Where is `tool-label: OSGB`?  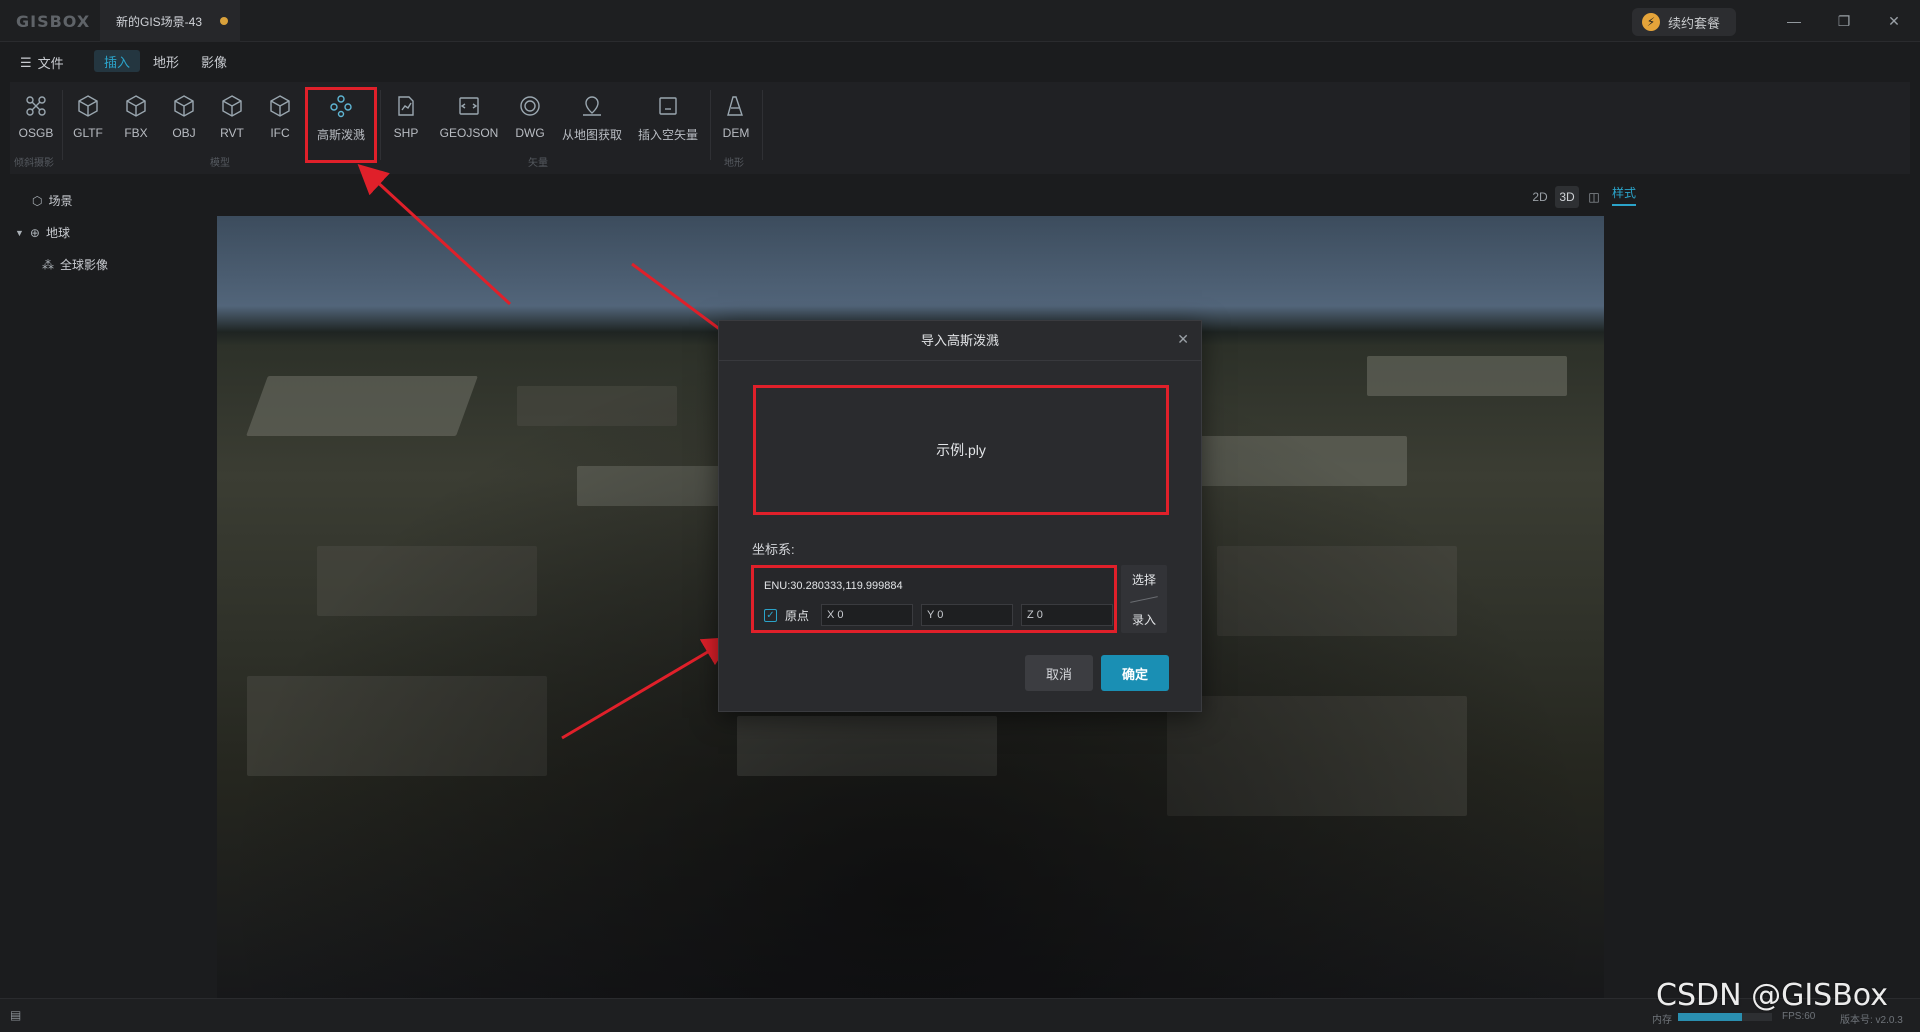
tool-label: OSGB is located at coordinates (36, 133).